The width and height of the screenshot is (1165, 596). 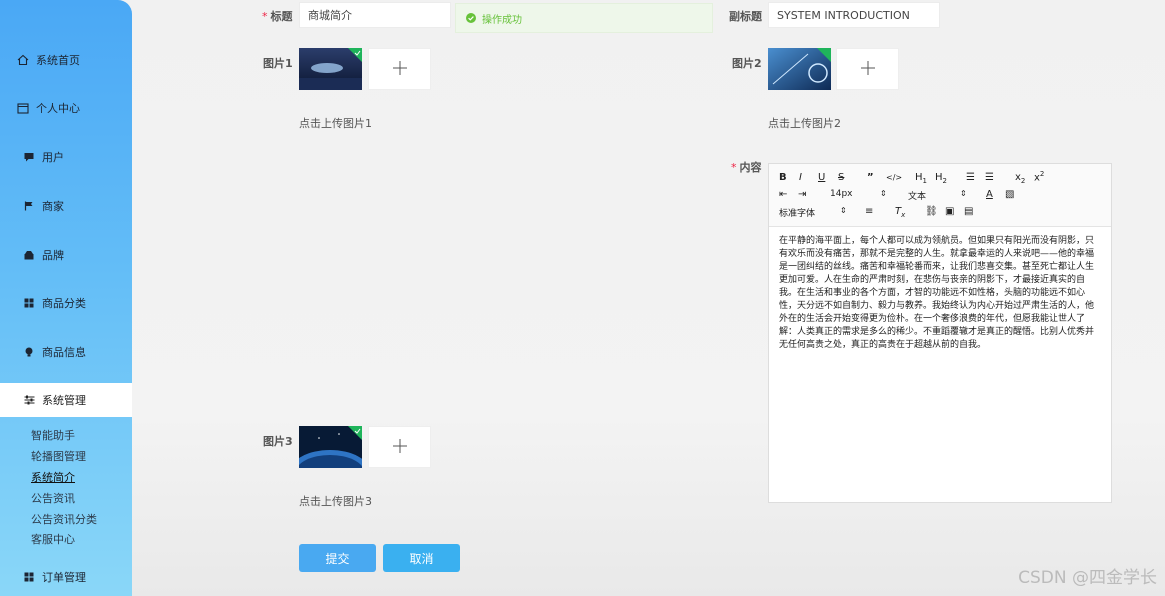 What do you see at coordinates (797, 212) in the screenshot?
I see `font-family-select: 标准字体` at bounding box center [797, 212].